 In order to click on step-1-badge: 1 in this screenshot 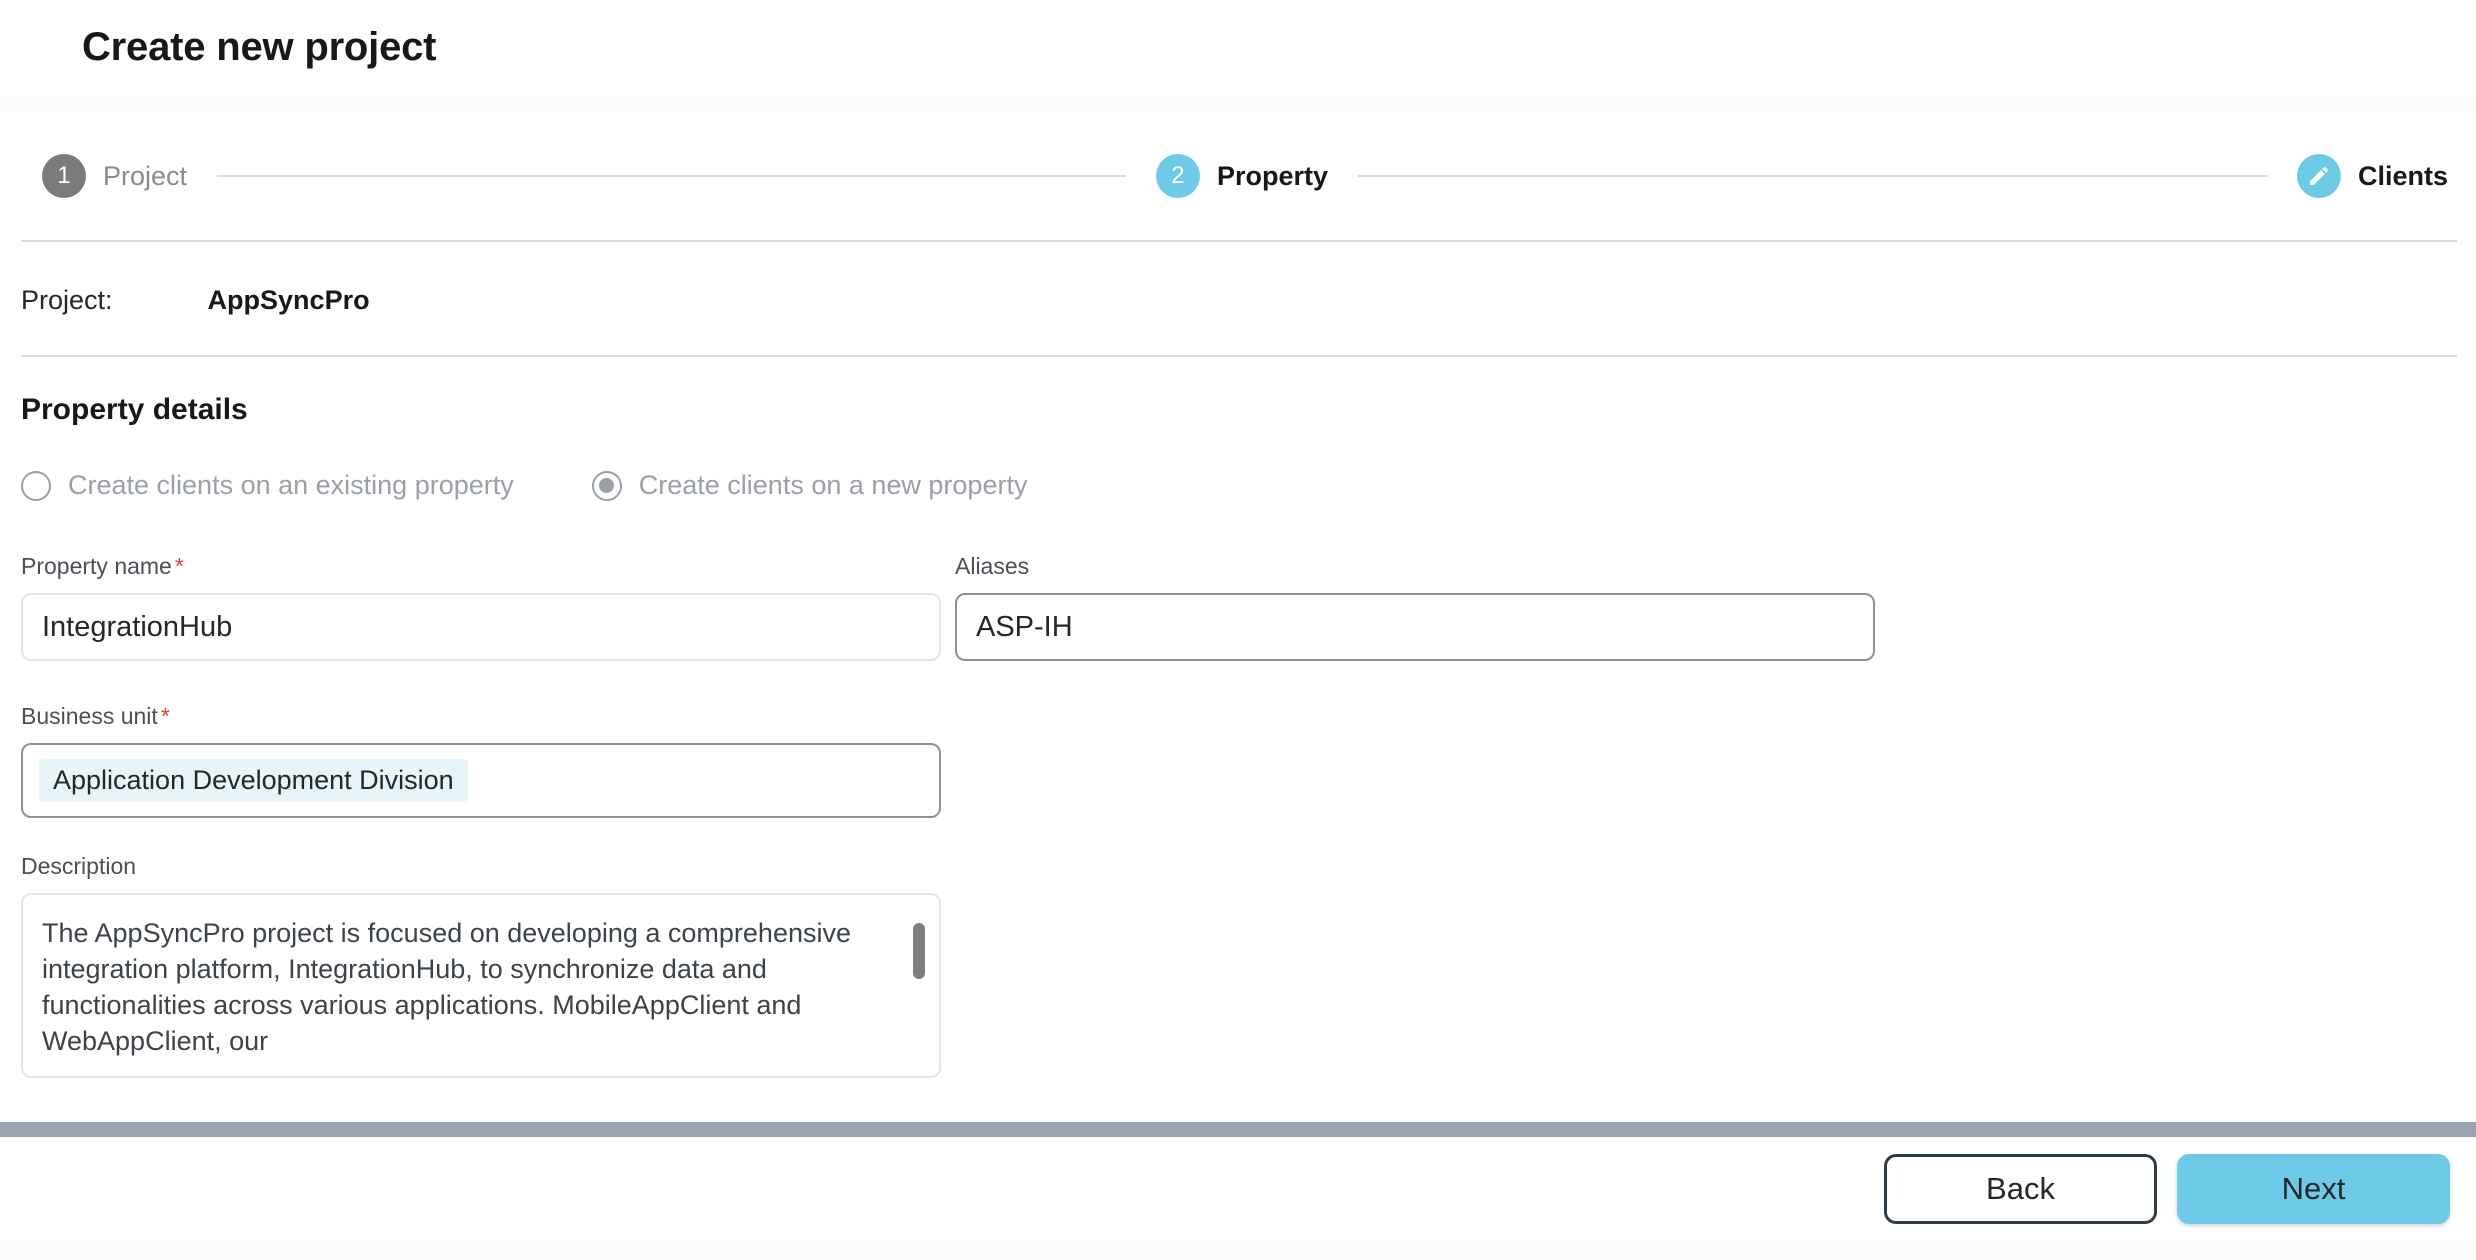, I will do `click(64, 176)`.